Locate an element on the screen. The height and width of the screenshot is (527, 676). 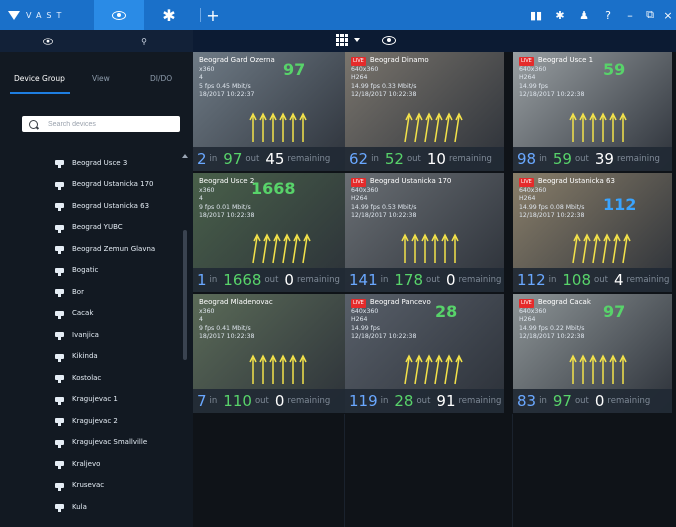
view-toggle-icon is located at coordinates (389, 40).